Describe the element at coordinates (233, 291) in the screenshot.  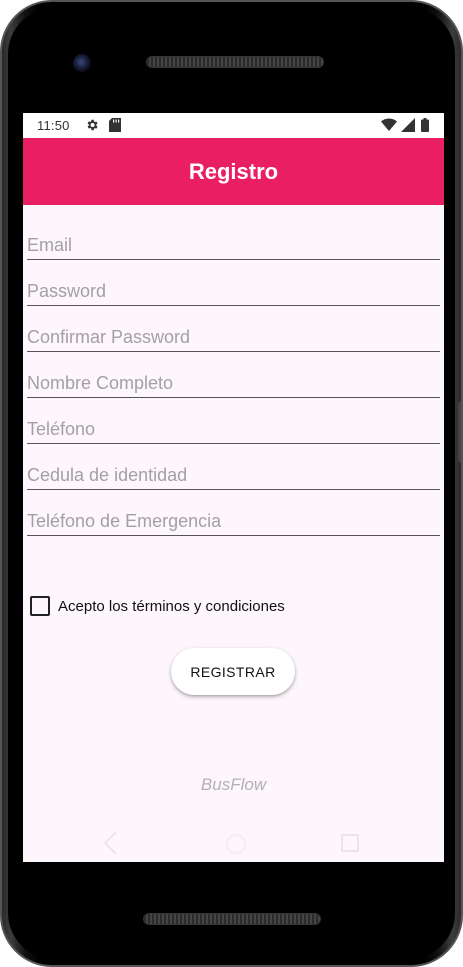
I see `password-input` at that location.